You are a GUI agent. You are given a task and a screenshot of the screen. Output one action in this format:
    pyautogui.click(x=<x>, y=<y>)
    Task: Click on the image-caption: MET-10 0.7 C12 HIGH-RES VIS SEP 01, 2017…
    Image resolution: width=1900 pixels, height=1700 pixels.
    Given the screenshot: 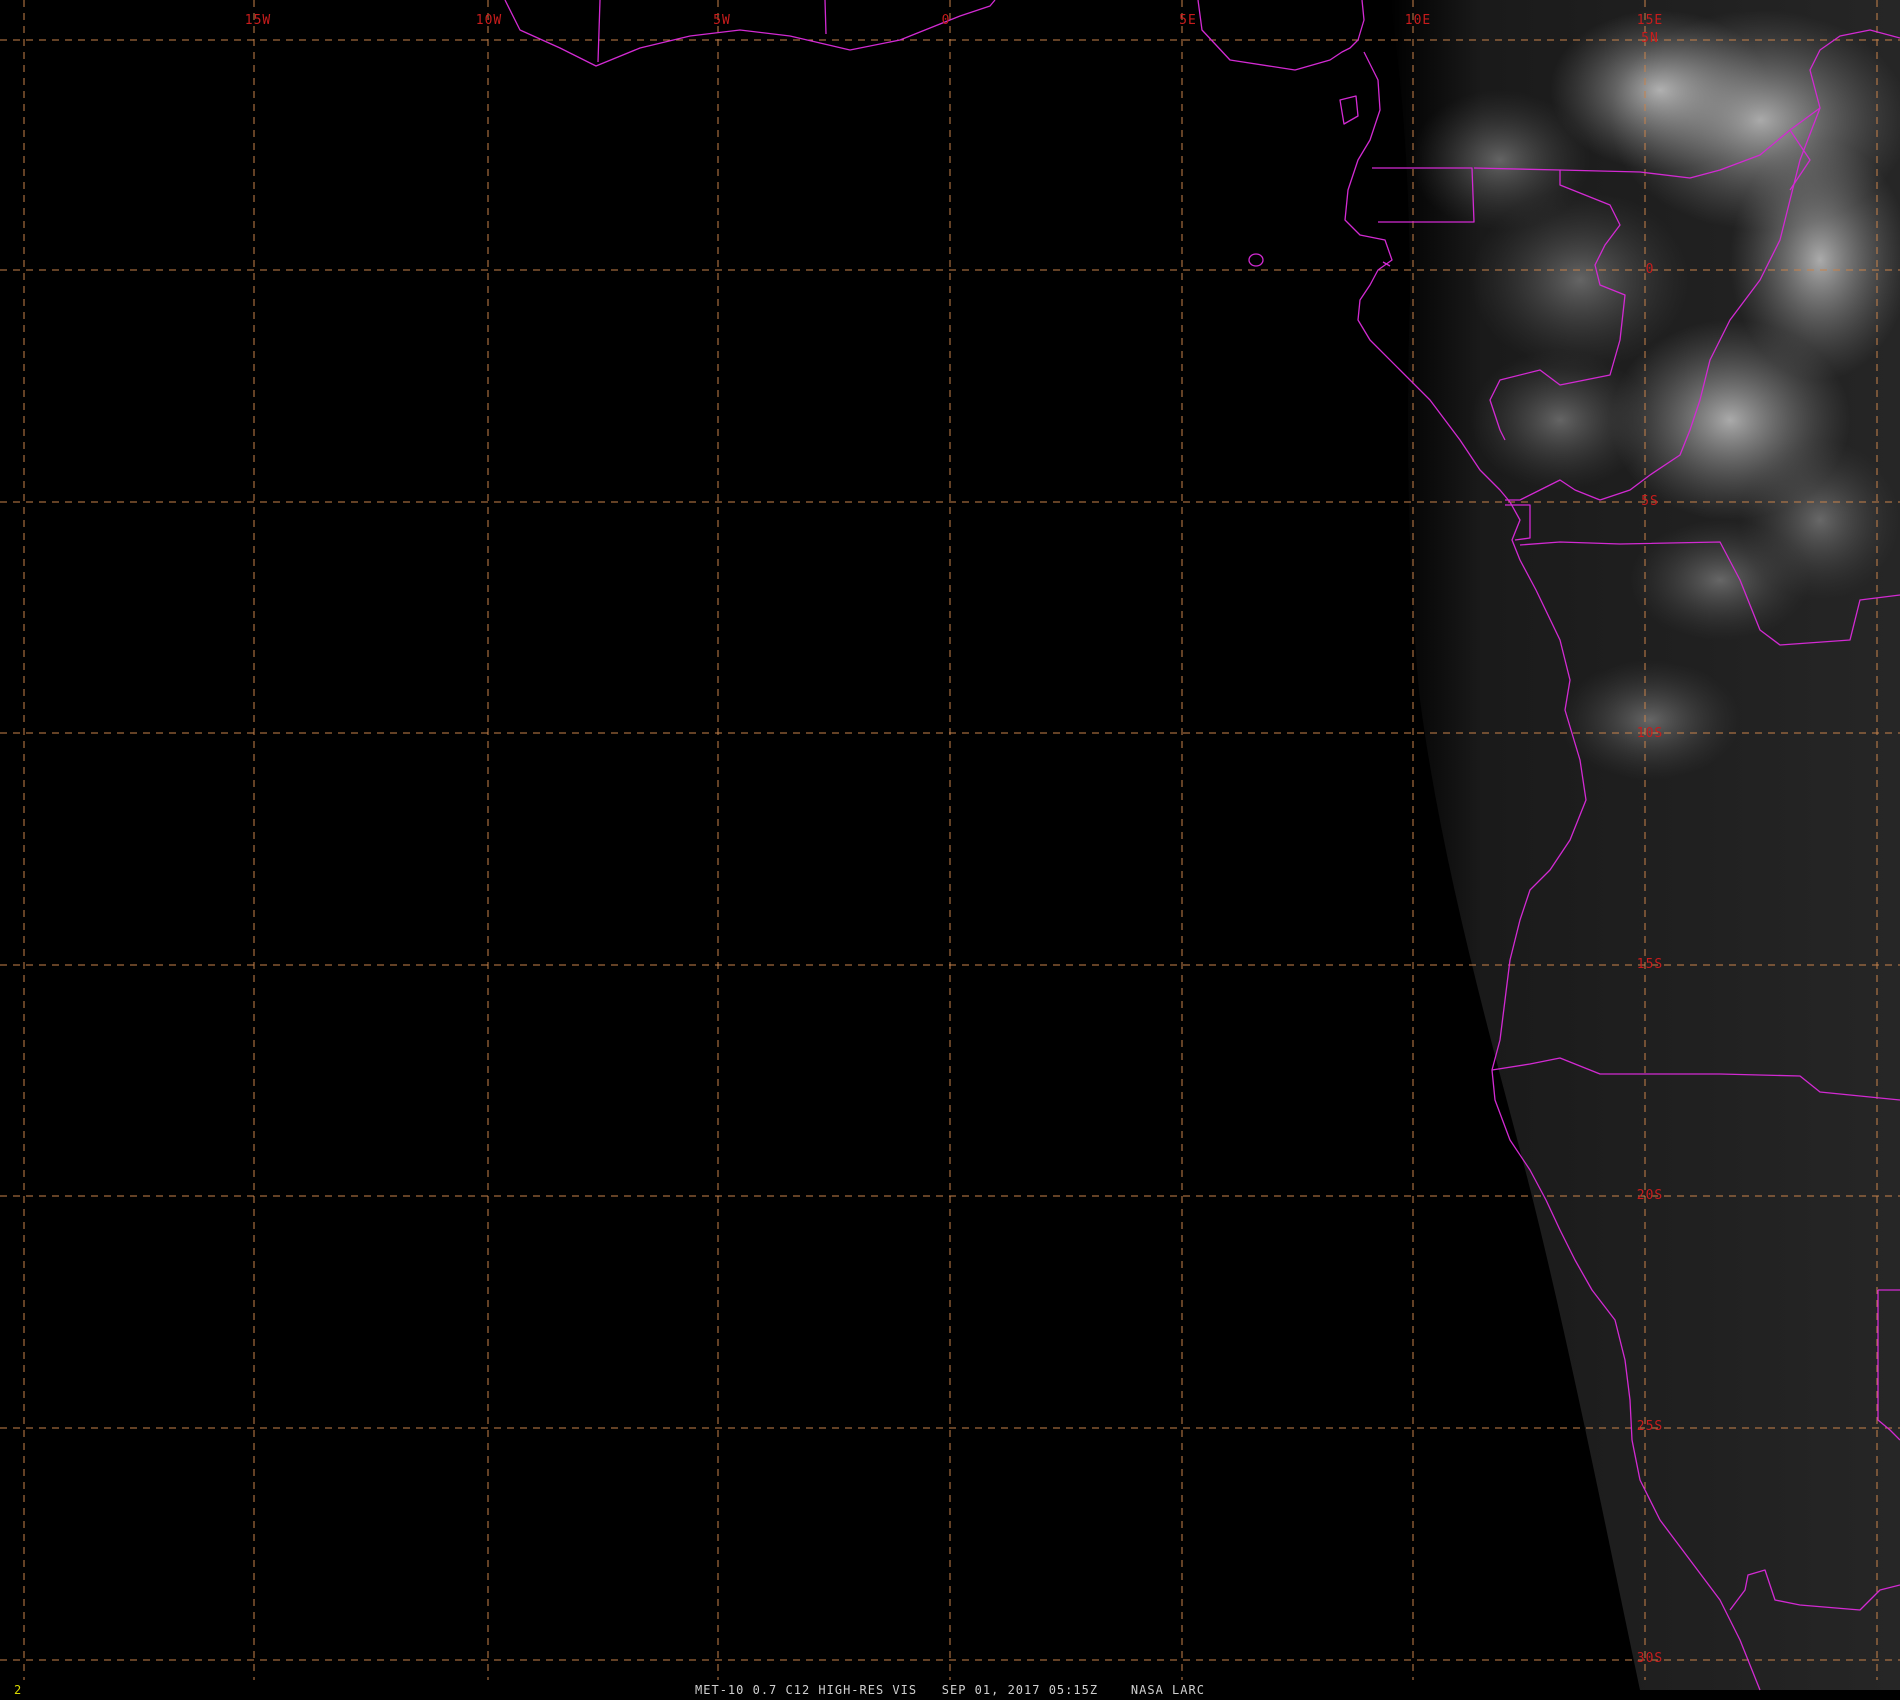 What is the action you would take?
    pyautogui.click(x=950, y=1690)
    